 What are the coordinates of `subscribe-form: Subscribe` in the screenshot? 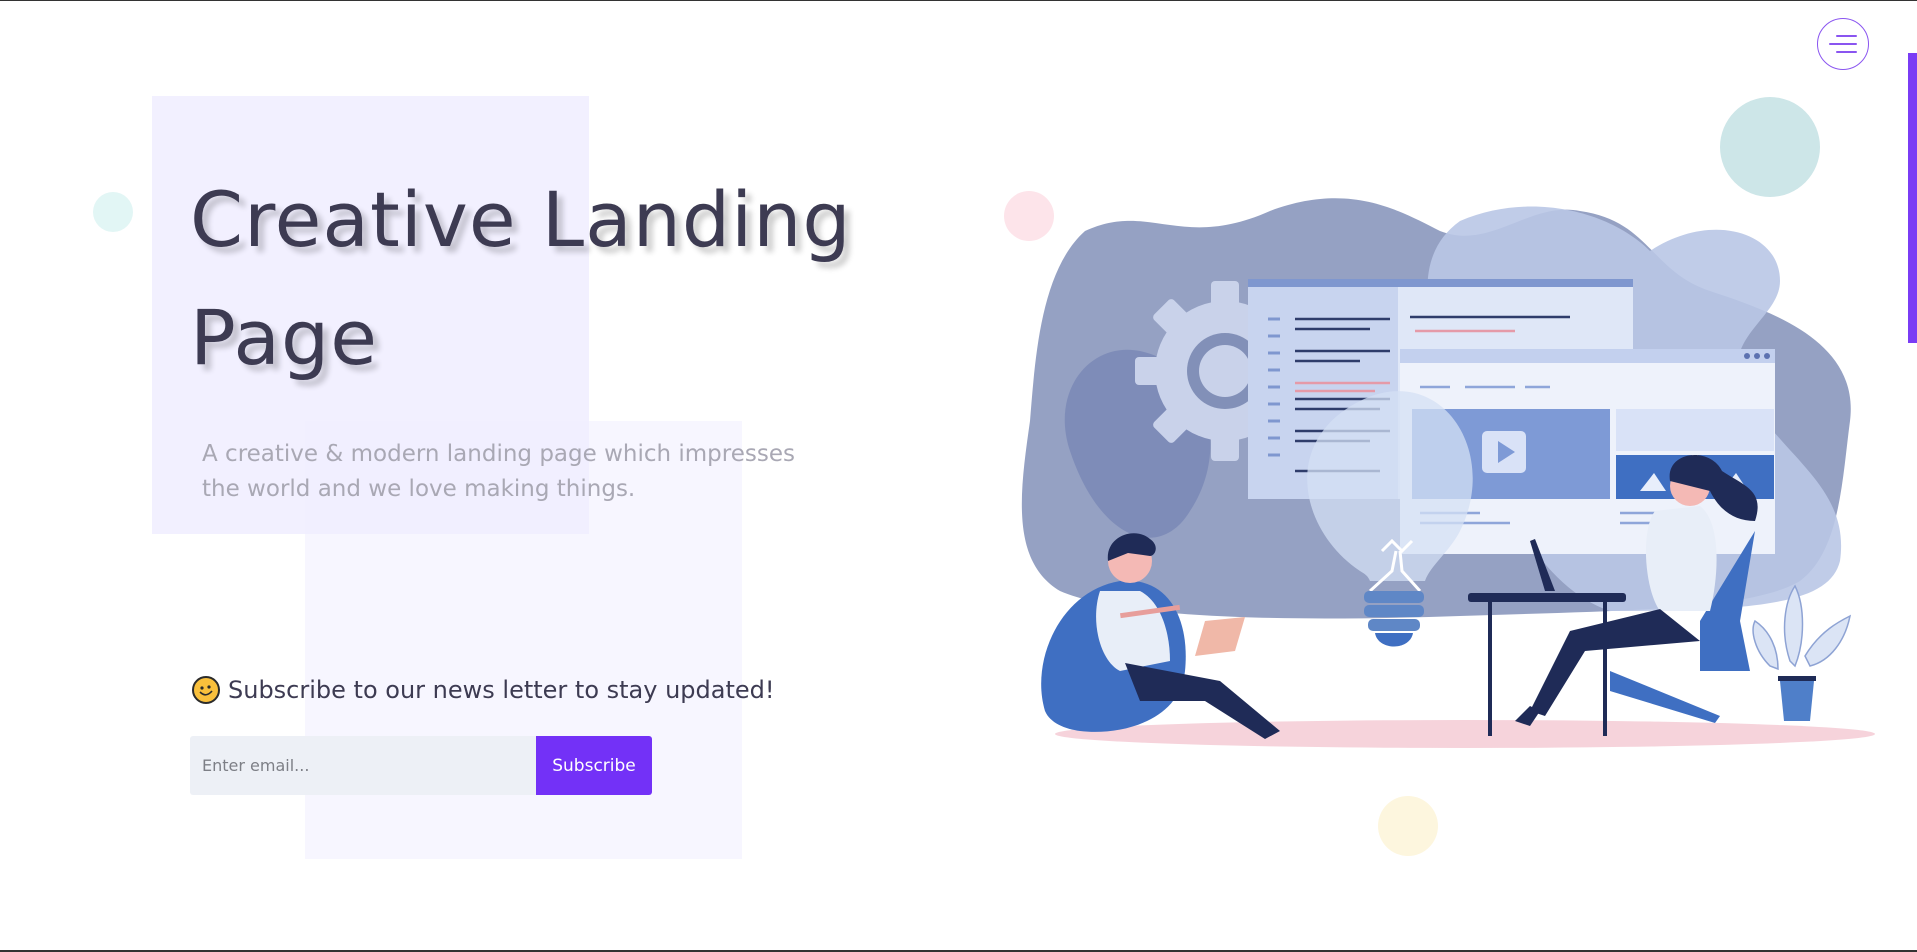 It's located at (421, 765).